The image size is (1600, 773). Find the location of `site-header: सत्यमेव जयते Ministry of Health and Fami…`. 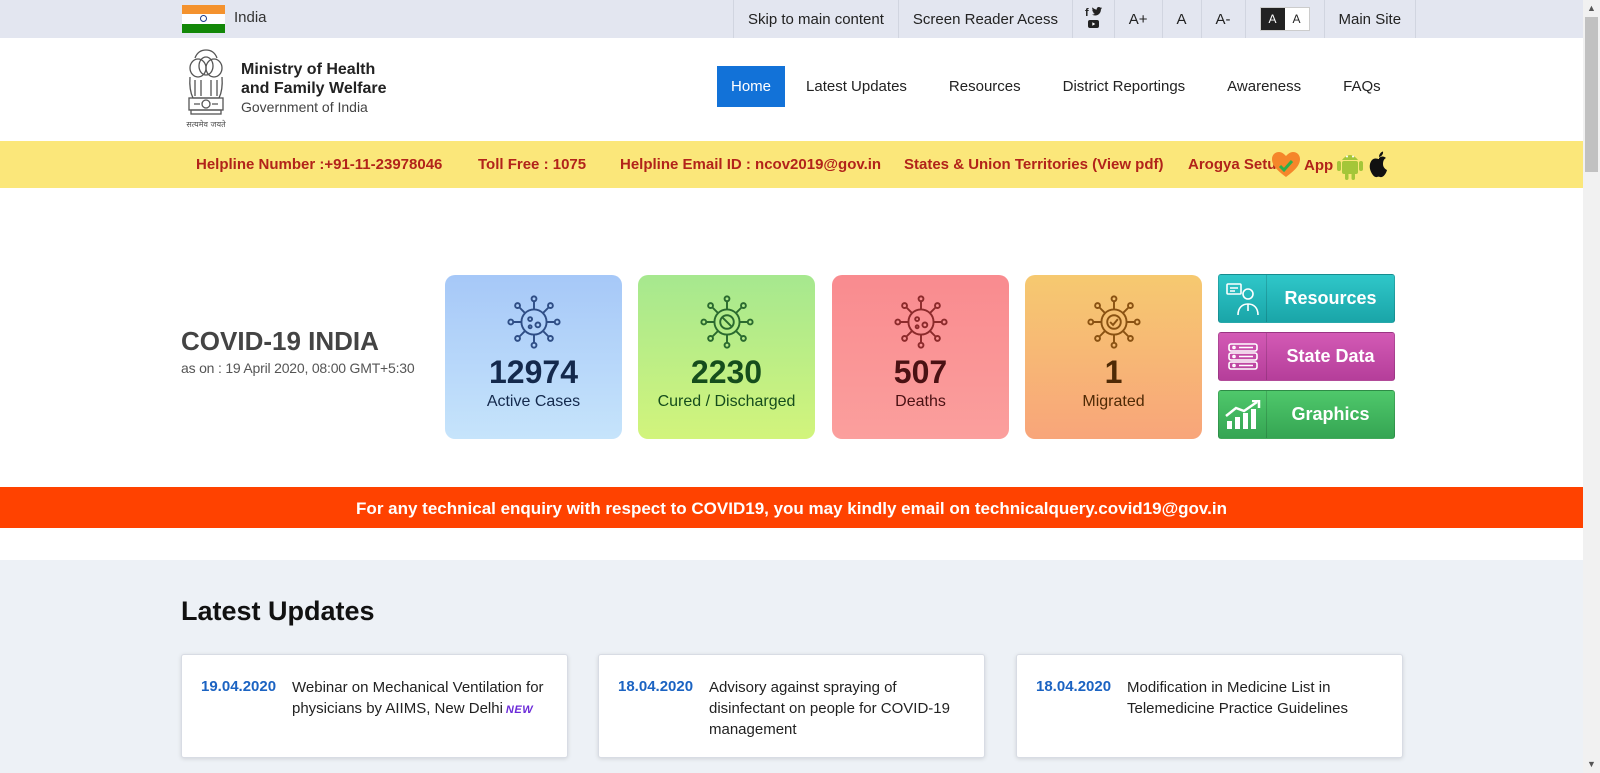

site-header: सत्यमेव जयते Ministry of Health and Fami… is located at coordinates (791, 89).